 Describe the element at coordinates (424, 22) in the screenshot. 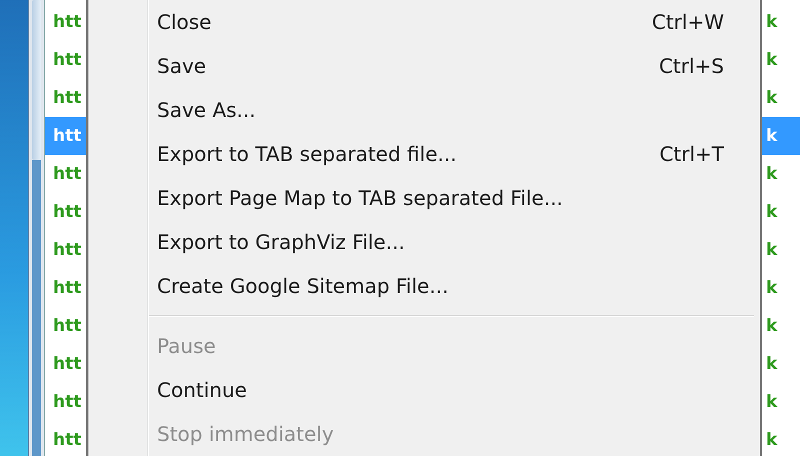

I see `menu-item: Close Ctrl+W` at that location.